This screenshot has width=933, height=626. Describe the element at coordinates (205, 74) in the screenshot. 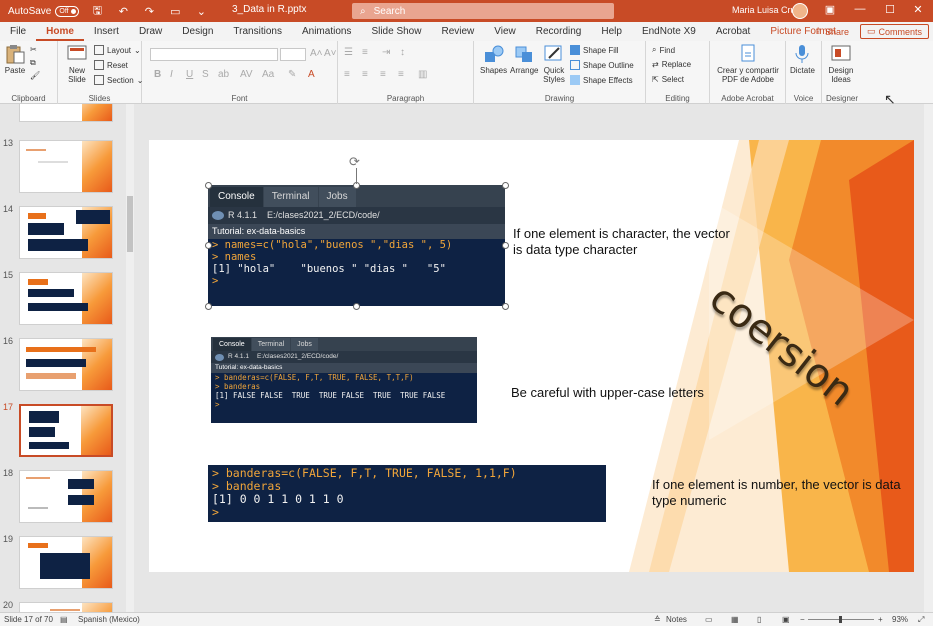

I see `shadow-icon: S` at that location.